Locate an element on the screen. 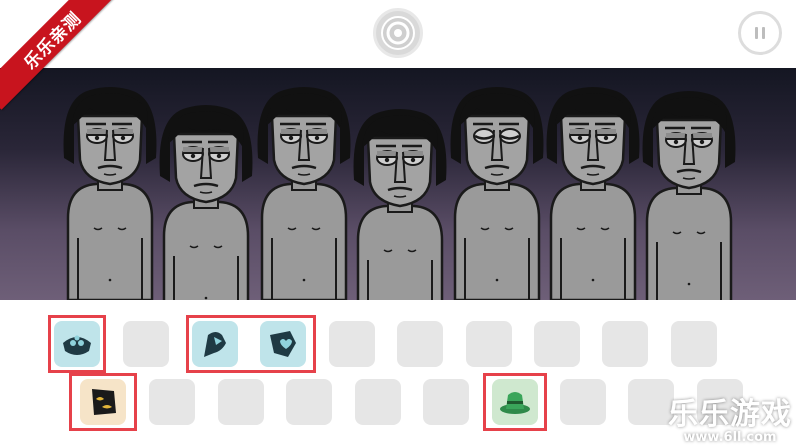  pause-button is located at coordinates (760, 33).